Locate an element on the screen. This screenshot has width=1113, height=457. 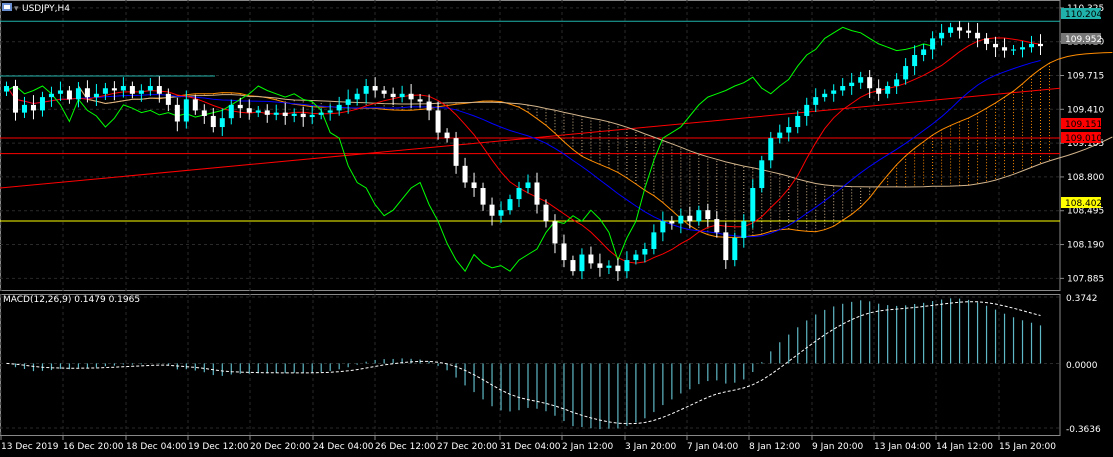
macd-axis-top: 0.3742 is located at coordinates (1082, 299).